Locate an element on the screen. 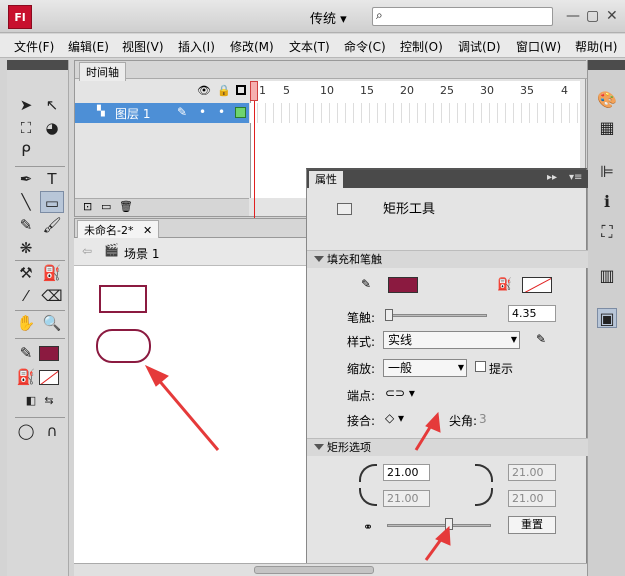  rect-options-section: 矩形选项 is located at coordinates (447, 447).